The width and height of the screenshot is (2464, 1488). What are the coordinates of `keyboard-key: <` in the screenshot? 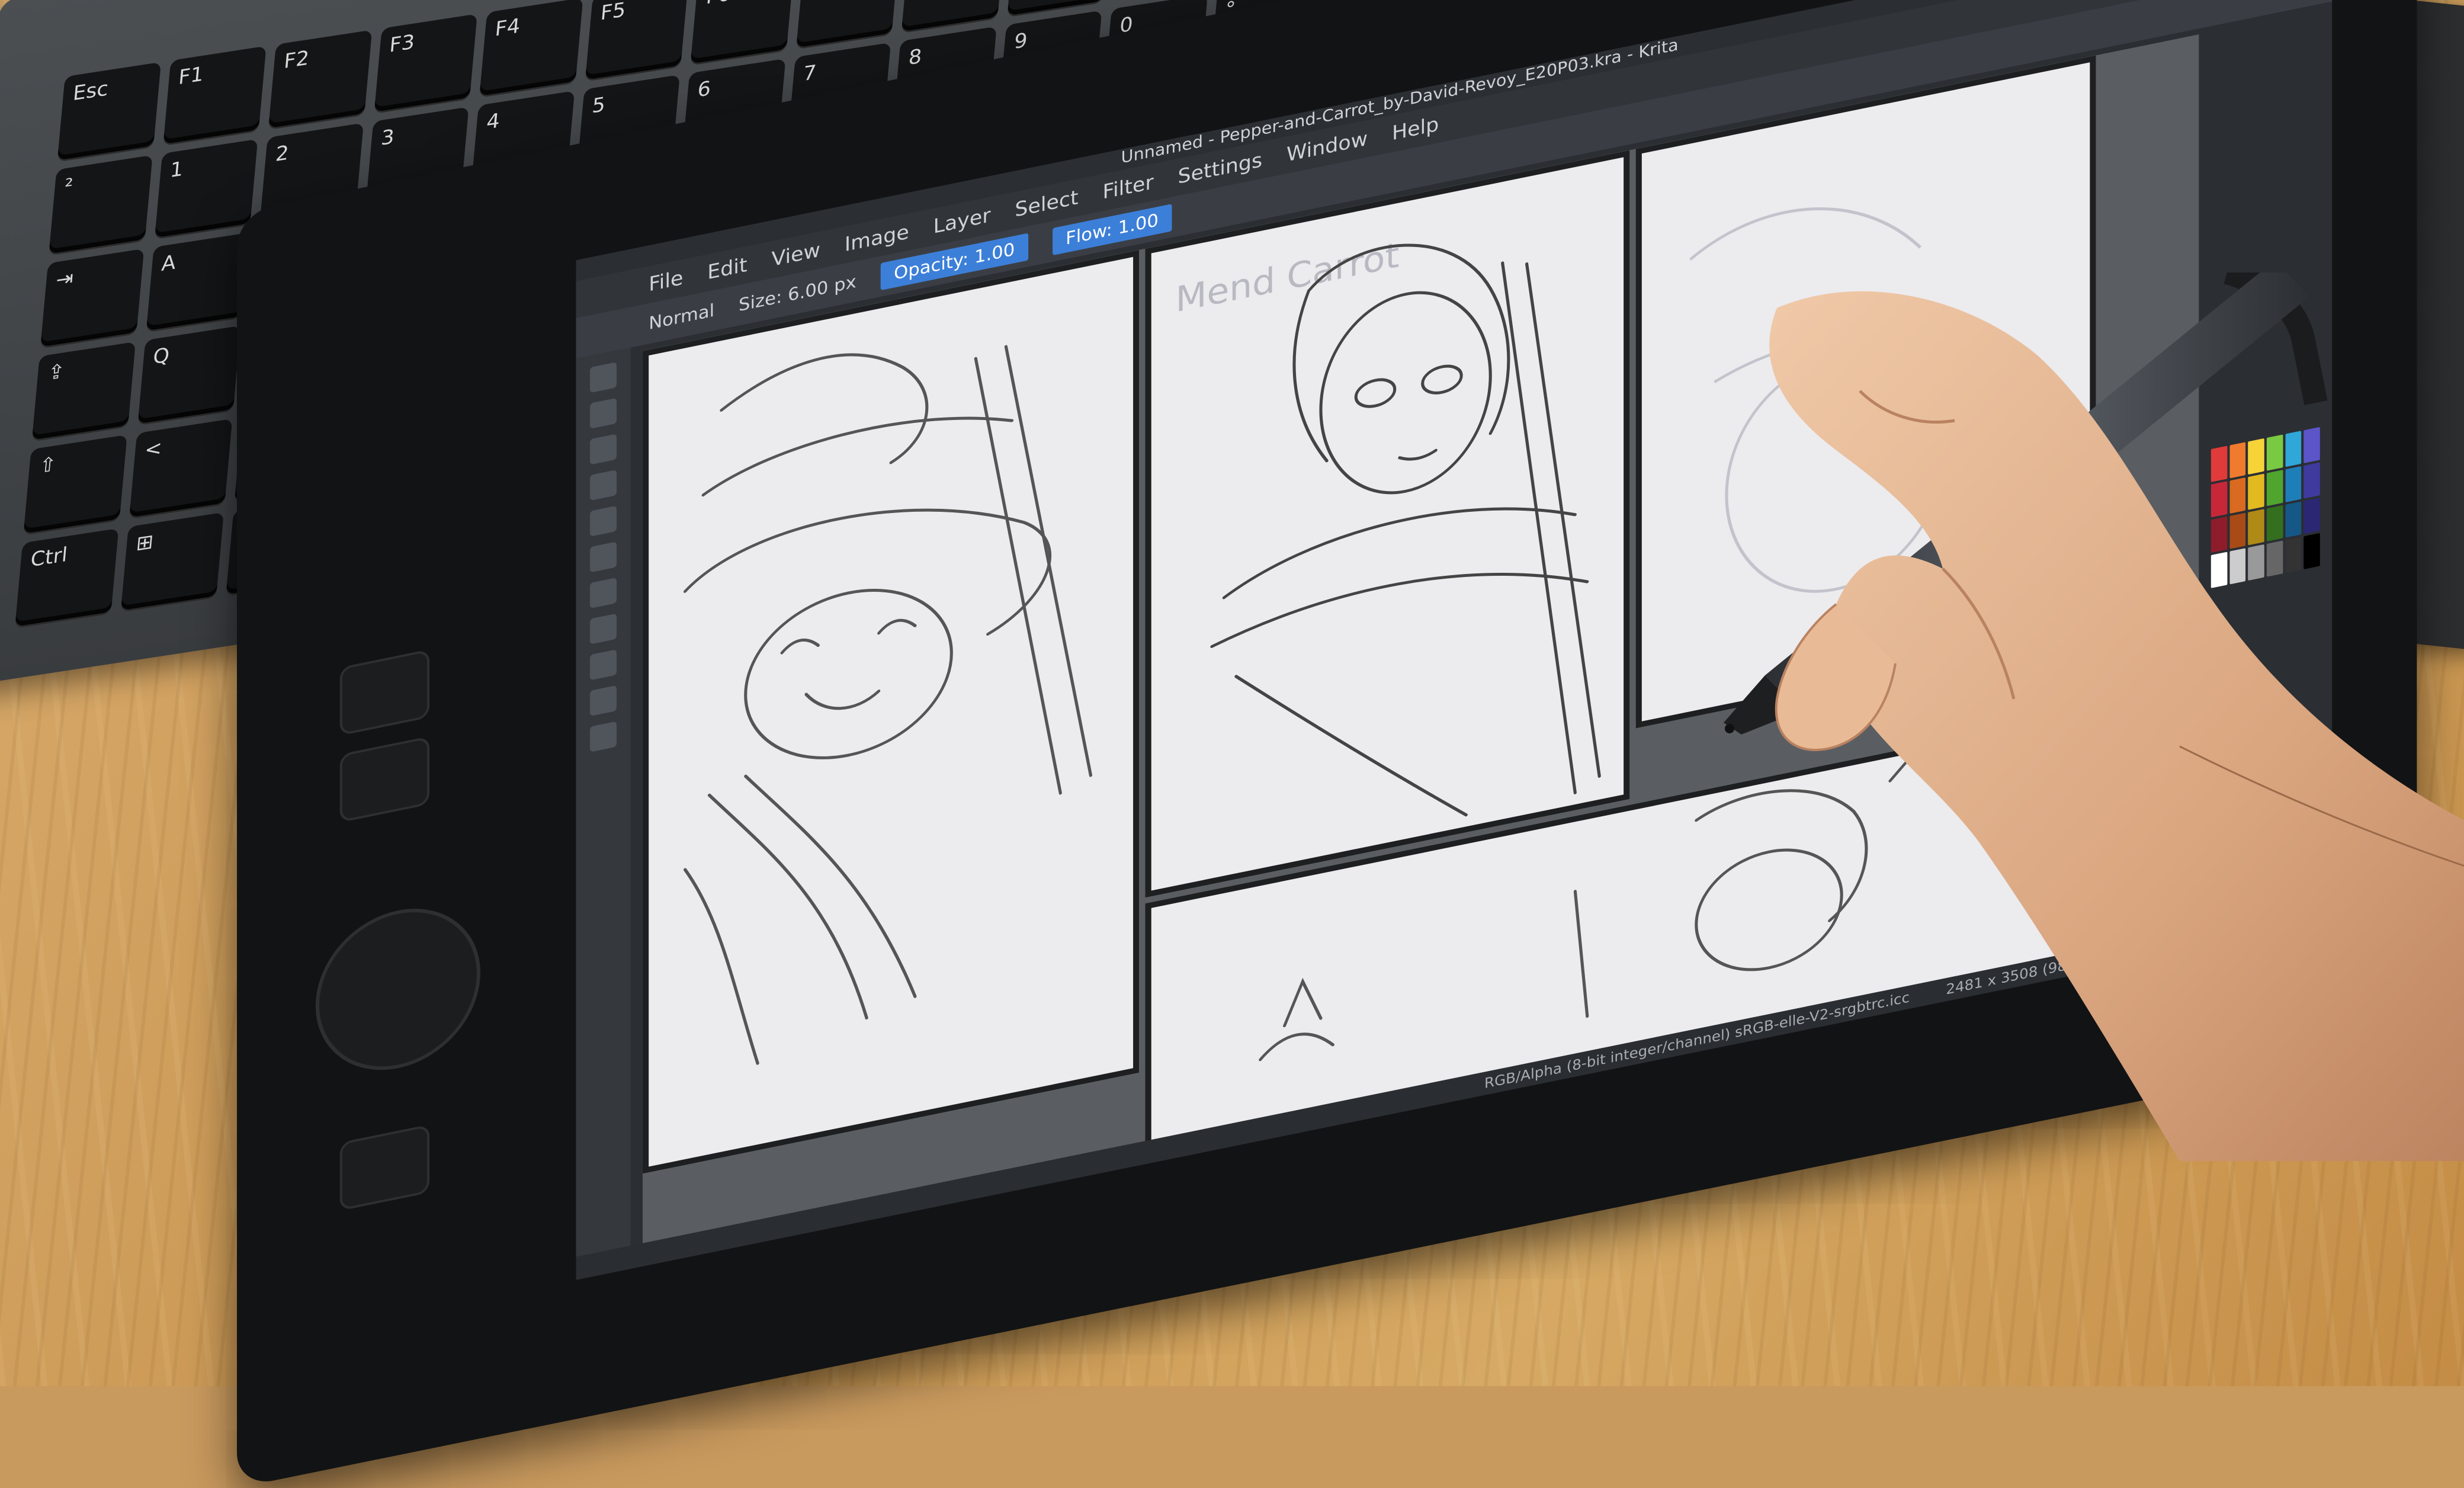 It's located at (181, 468).